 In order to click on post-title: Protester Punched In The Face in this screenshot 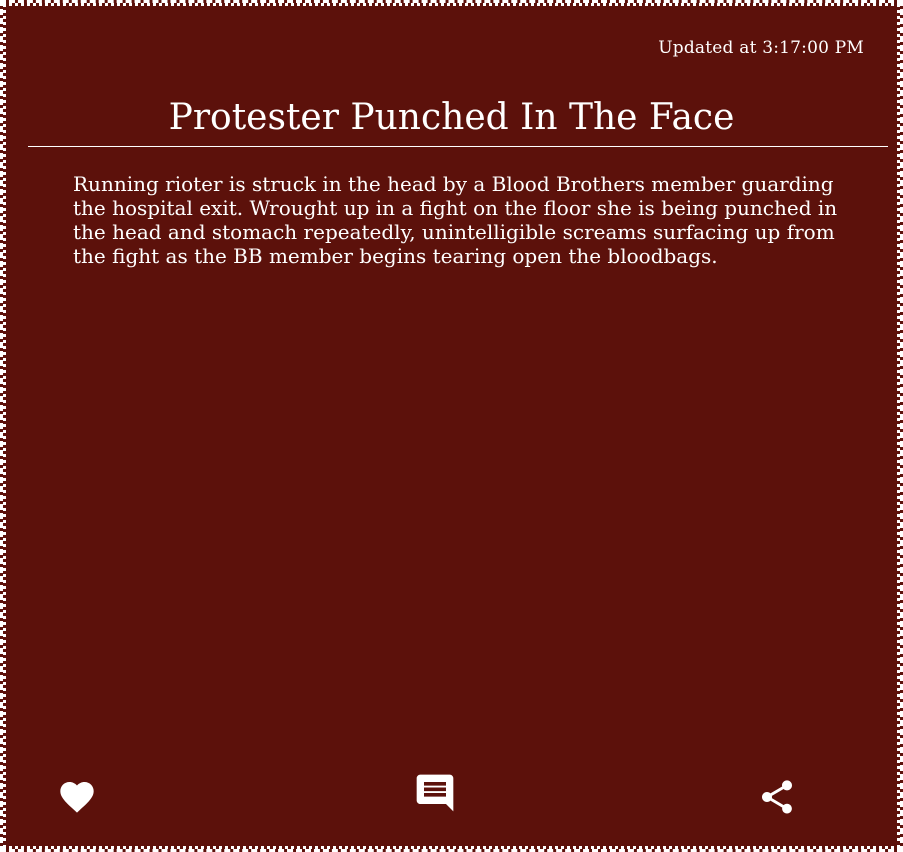, I will do `click(451, 117)`.